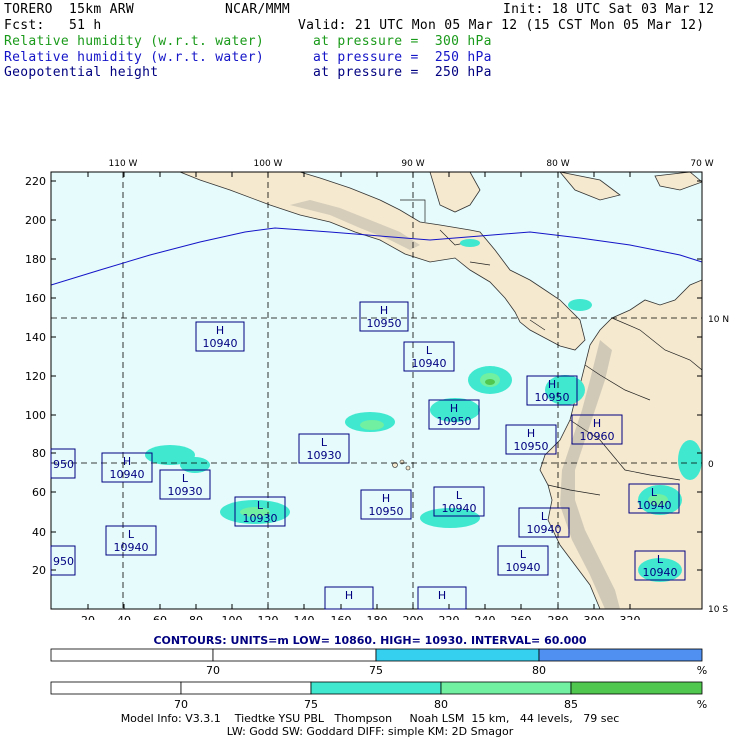 The width and height of the screenshot is (740, 740). What do you see at coordinates (558, 617) in the screenshot?
I see `x-tick-label: 280` at bounding box center [558, 617].